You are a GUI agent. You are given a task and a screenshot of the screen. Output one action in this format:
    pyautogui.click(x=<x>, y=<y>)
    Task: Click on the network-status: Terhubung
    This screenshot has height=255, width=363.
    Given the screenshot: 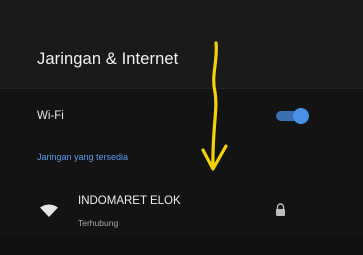 What is the action you would take?
    pyautogui.click(x=98, y=223)
    